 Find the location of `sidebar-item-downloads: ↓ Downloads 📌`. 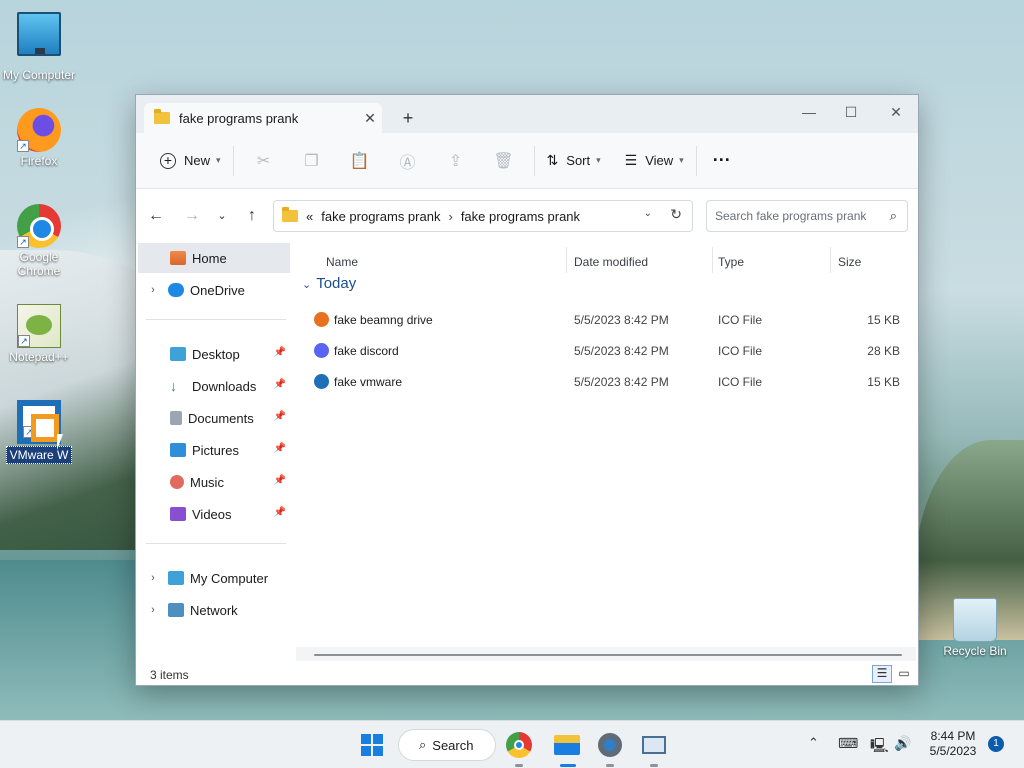

sidebar-item-downloads: ↓ Downloads 📌 is located at coordinates (214, 386).